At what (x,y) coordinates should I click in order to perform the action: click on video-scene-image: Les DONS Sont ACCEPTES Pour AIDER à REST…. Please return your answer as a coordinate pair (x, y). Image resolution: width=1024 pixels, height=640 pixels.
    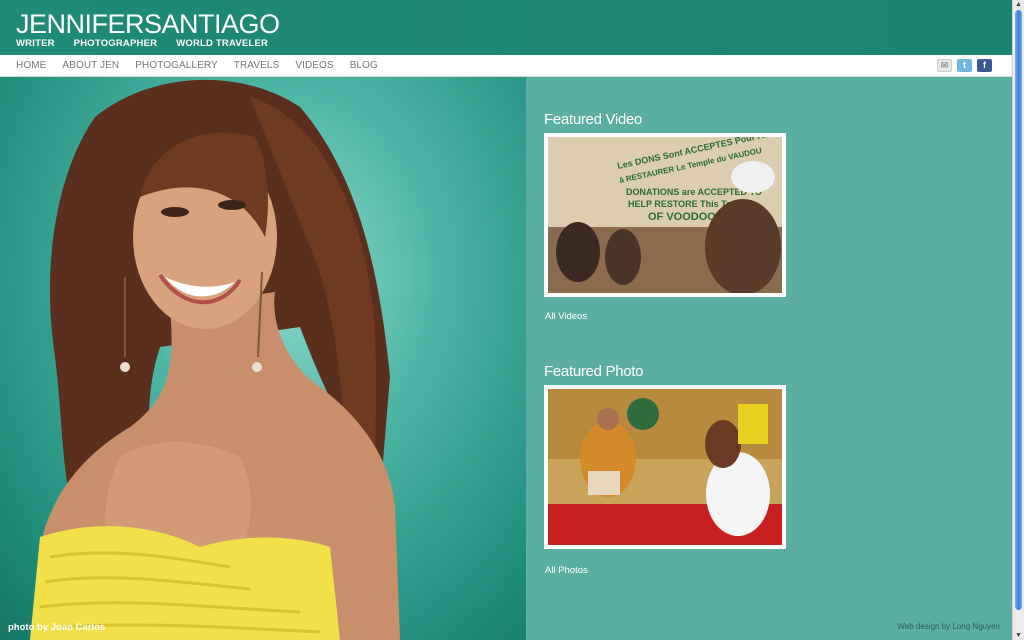
    Looking at the image, I should click on (665, 215).